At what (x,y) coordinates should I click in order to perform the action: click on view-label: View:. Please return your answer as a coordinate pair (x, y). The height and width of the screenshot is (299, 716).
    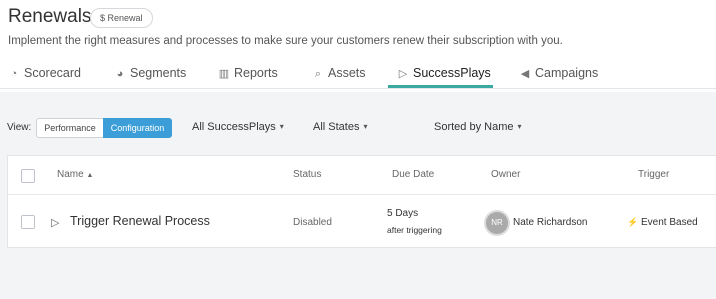
    Looking at the image, I should click on (19, 127).